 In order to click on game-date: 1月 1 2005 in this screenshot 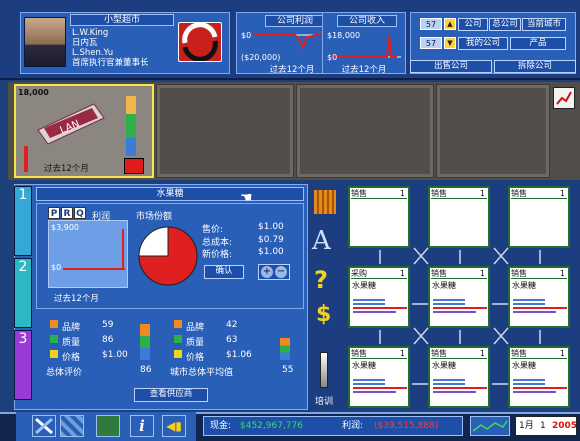, I will do `click(546, 426)`.